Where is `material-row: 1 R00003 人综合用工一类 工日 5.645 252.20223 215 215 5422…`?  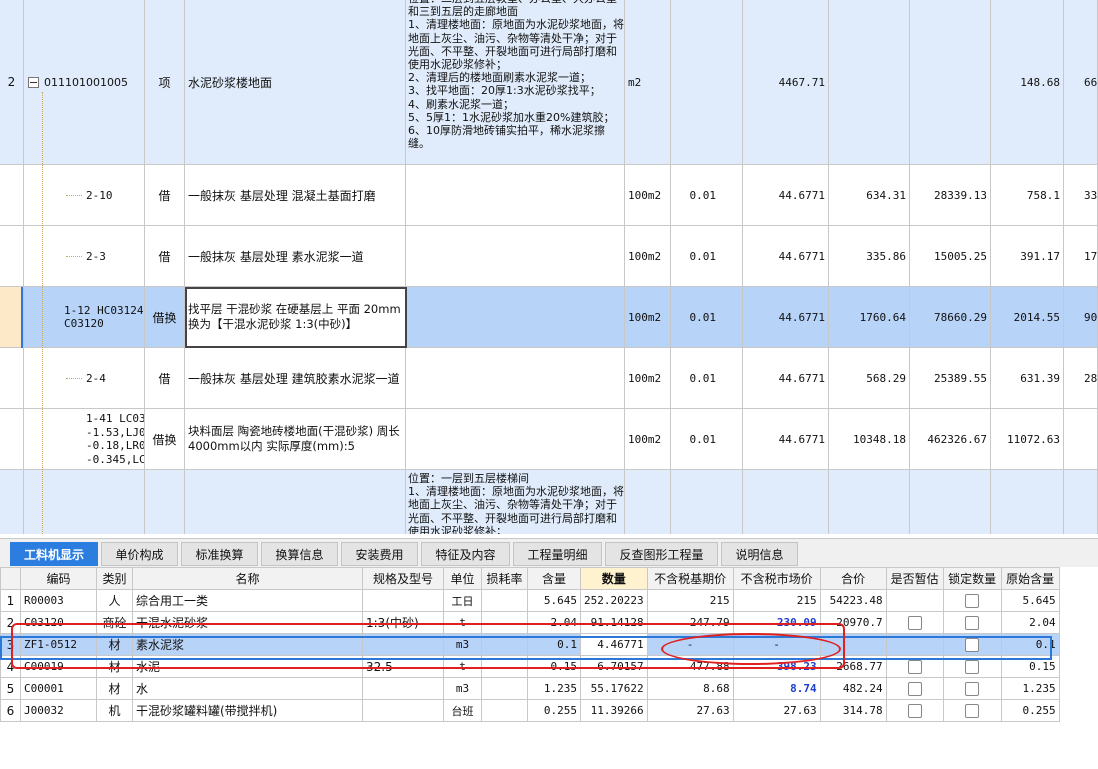
material-row: 1 R00003 人综合用工一类 工日 5.645 252.20223 215 215 5422… is located at coordinates (530, 600).